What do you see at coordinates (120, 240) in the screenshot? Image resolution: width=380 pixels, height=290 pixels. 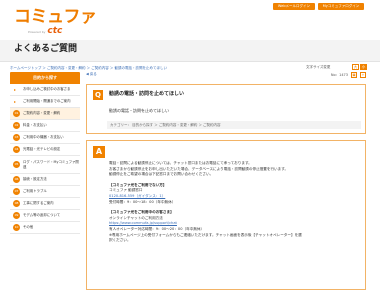 I see `answer-line: 択ください。` at bounding box center [120, 240].